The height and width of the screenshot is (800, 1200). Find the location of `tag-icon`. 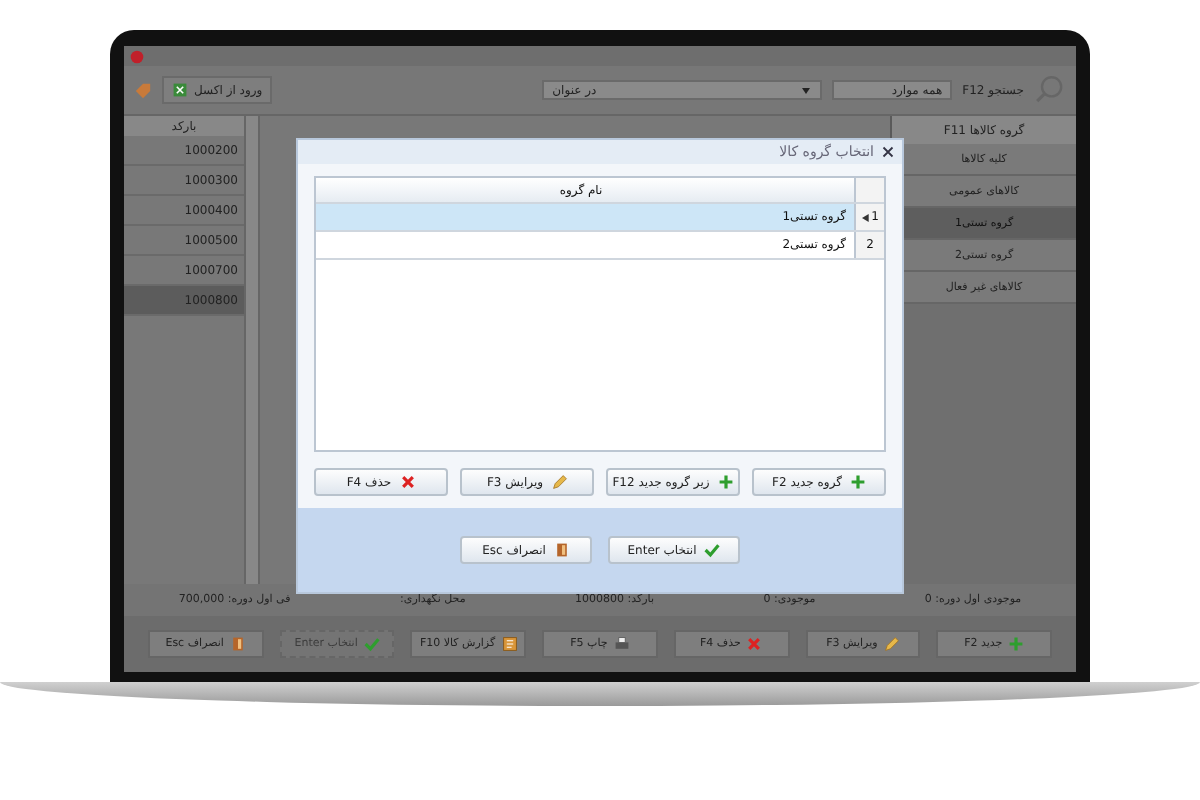

tag-icon is located at coordinates (143, 90).